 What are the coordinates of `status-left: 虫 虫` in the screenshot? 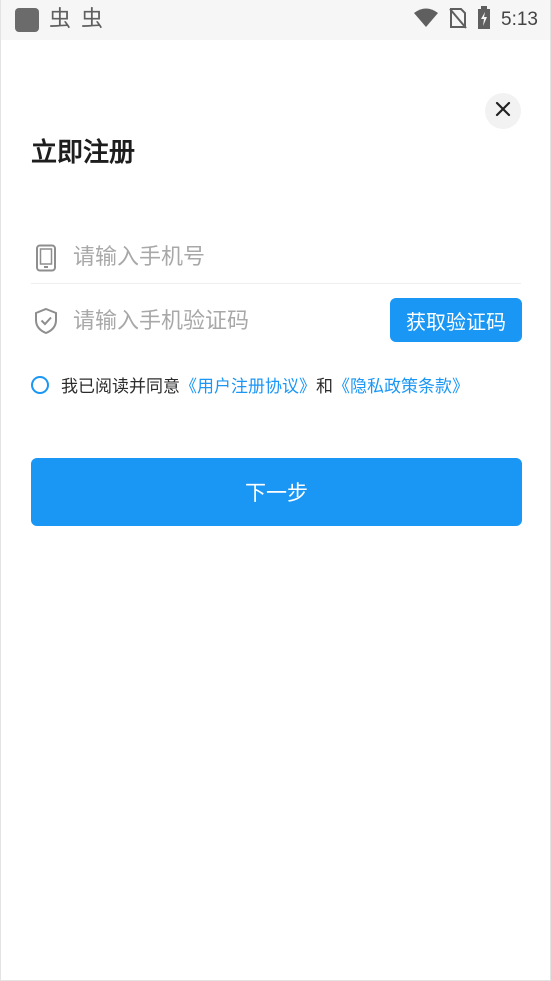 It's located at (59, 20).